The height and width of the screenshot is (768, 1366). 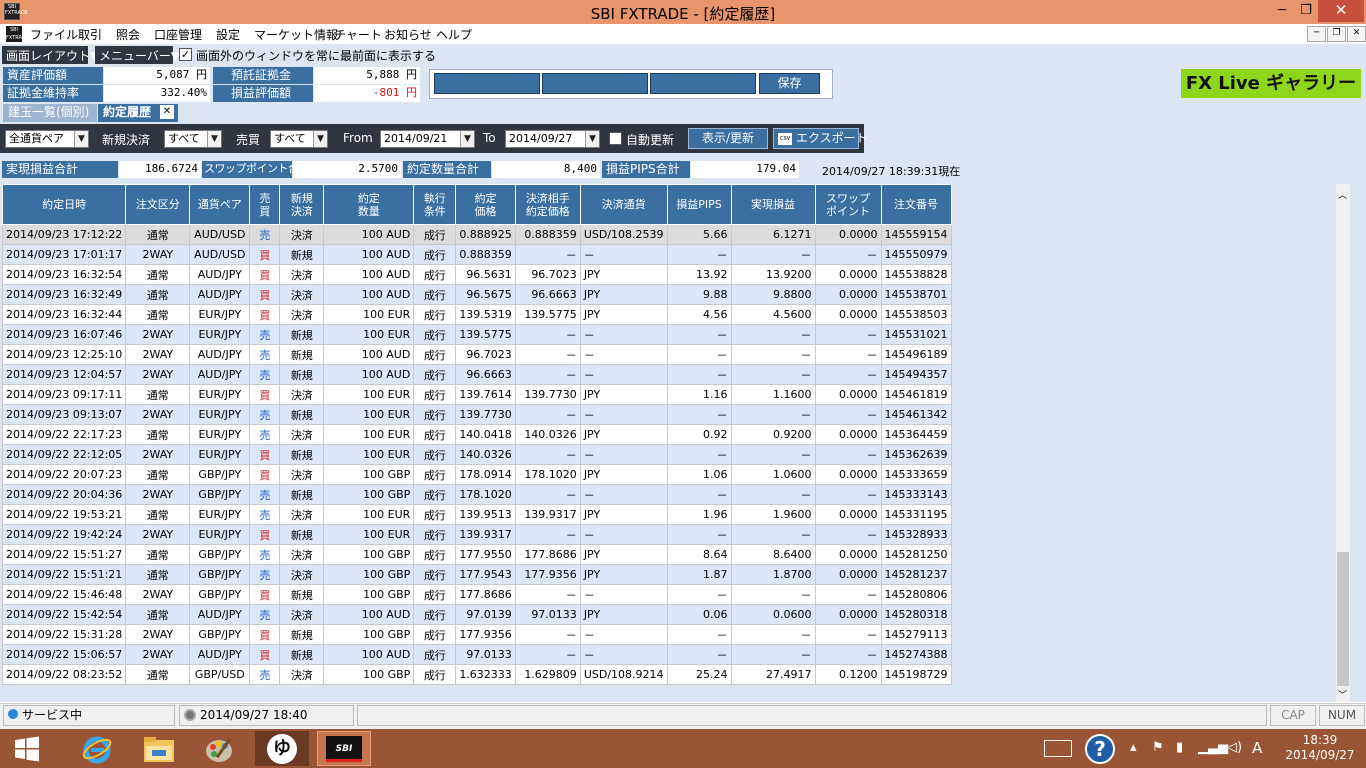 What do you see at coordinates (128, 34) in the screenshot?
I see `menu-inquiry: 照会` at bounding box center [128, 34].